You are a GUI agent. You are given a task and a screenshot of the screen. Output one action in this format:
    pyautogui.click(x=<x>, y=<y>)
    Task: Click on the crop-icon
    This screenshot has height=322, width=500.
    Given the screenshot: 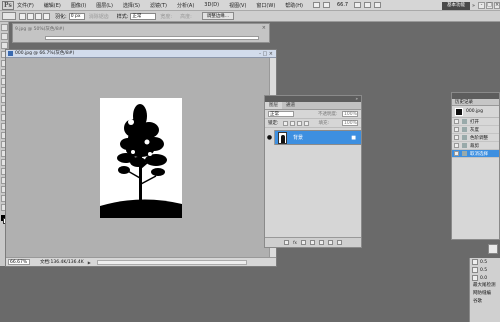 What is the action you would take?
    pyautogui.click(x=464, y=145)
    